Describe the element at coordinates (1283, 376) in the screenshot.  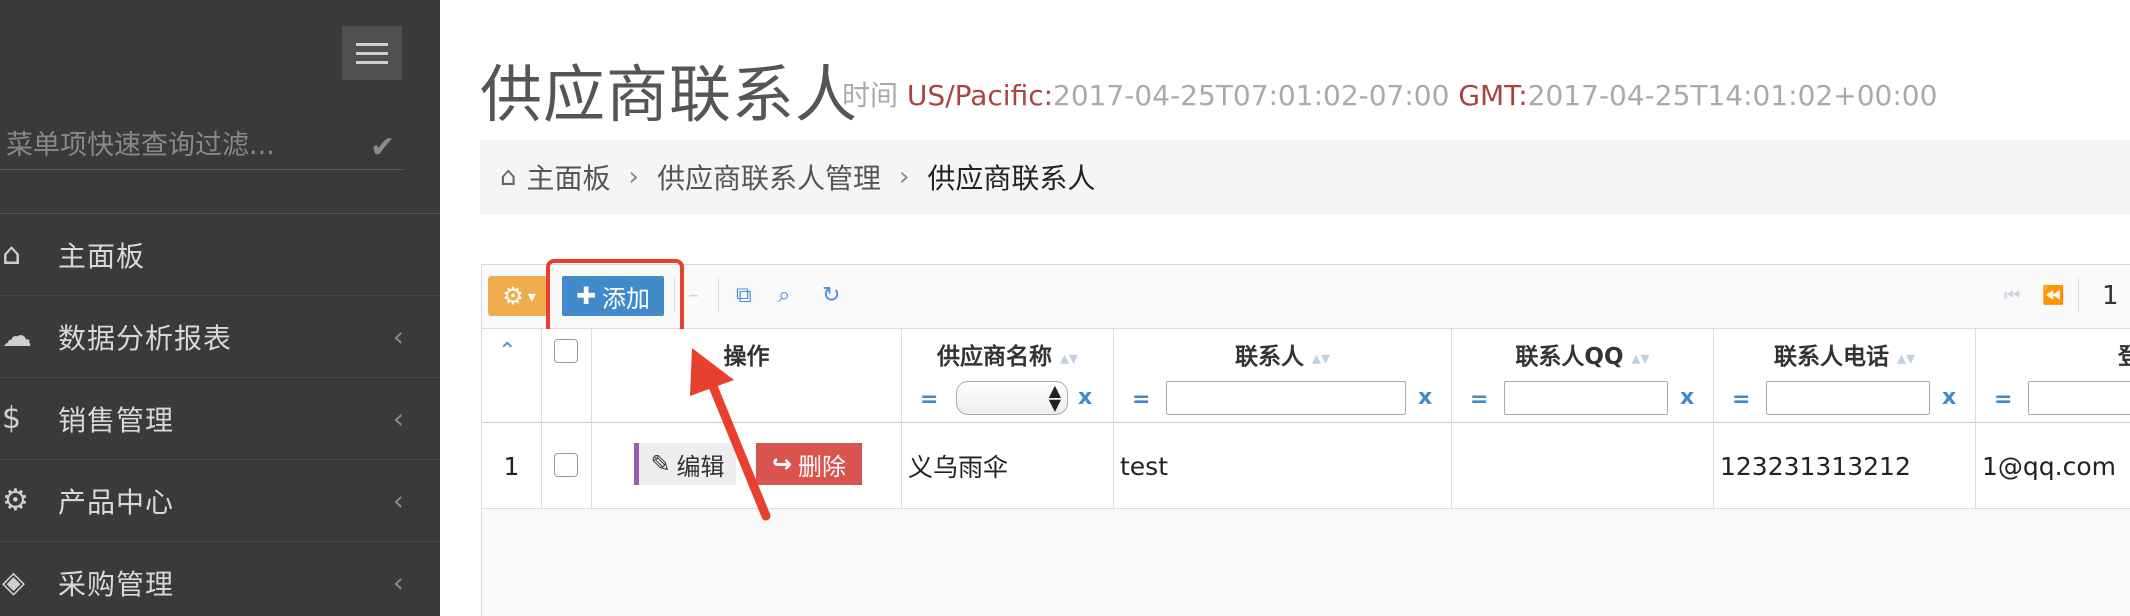
I see `column-header-contact: 联系人 ▴▾ = x` at that location.